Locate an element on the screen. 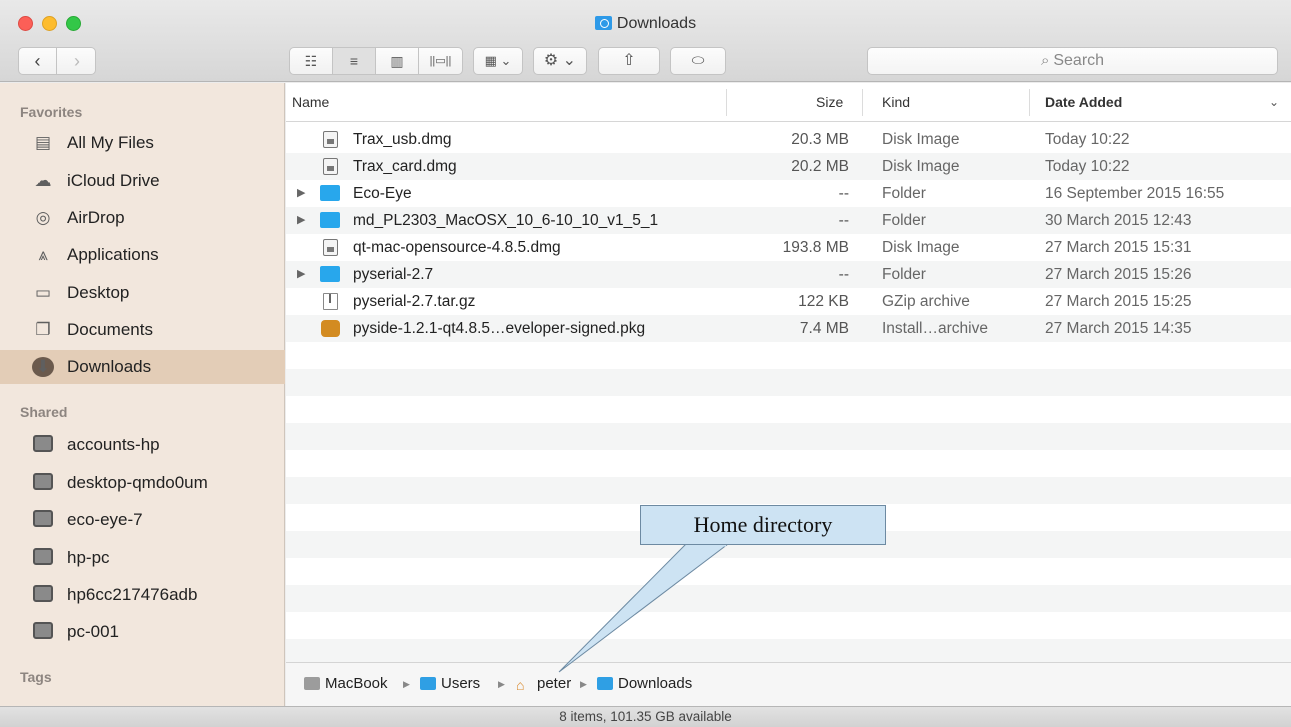 The width and height of the screenshot is (1291, 727). coverflow-view-button: ||▭|| is located at coordinates (440, 61).